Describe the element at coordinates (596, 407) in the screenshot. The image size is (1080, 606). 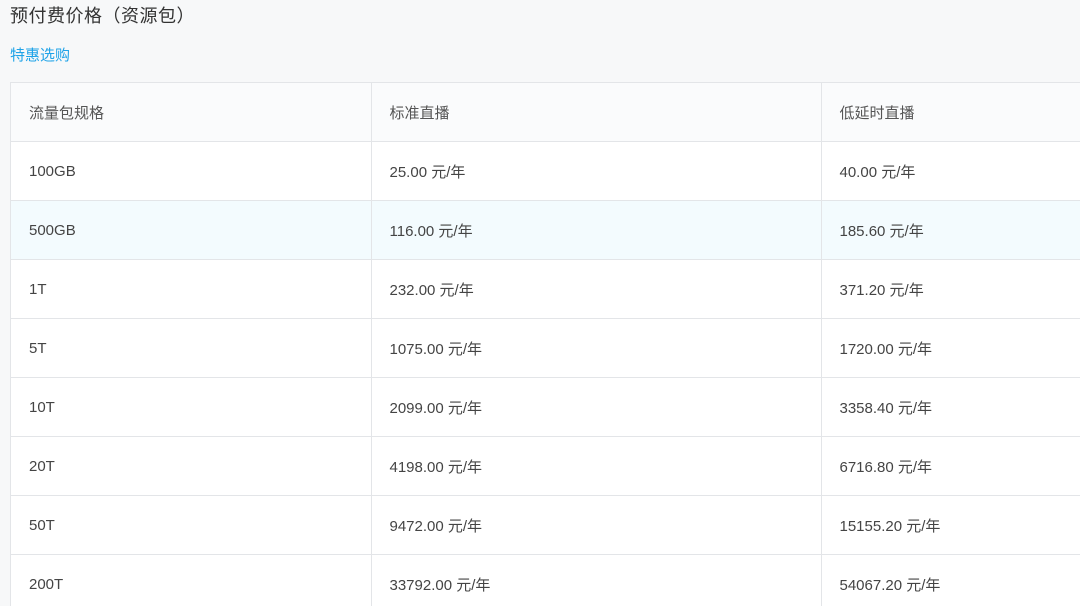
I see `cell-standard-price: 2099.00 元/年` at that location.